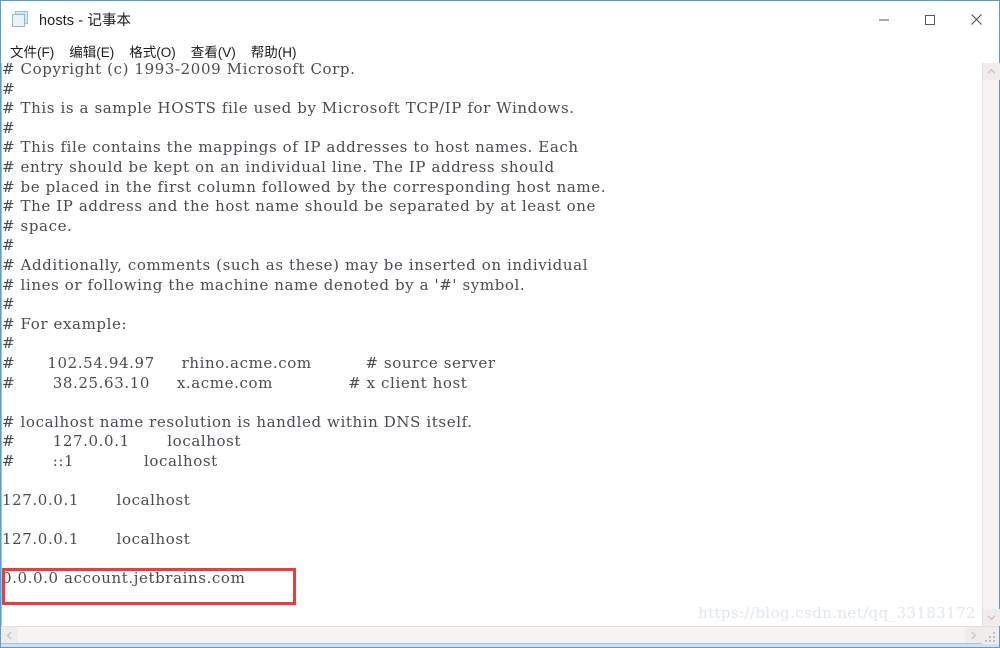  Describe the element at coordinates (32, 51) in the screenshot. I see `menu-item-file: 文件(F)` at that location.